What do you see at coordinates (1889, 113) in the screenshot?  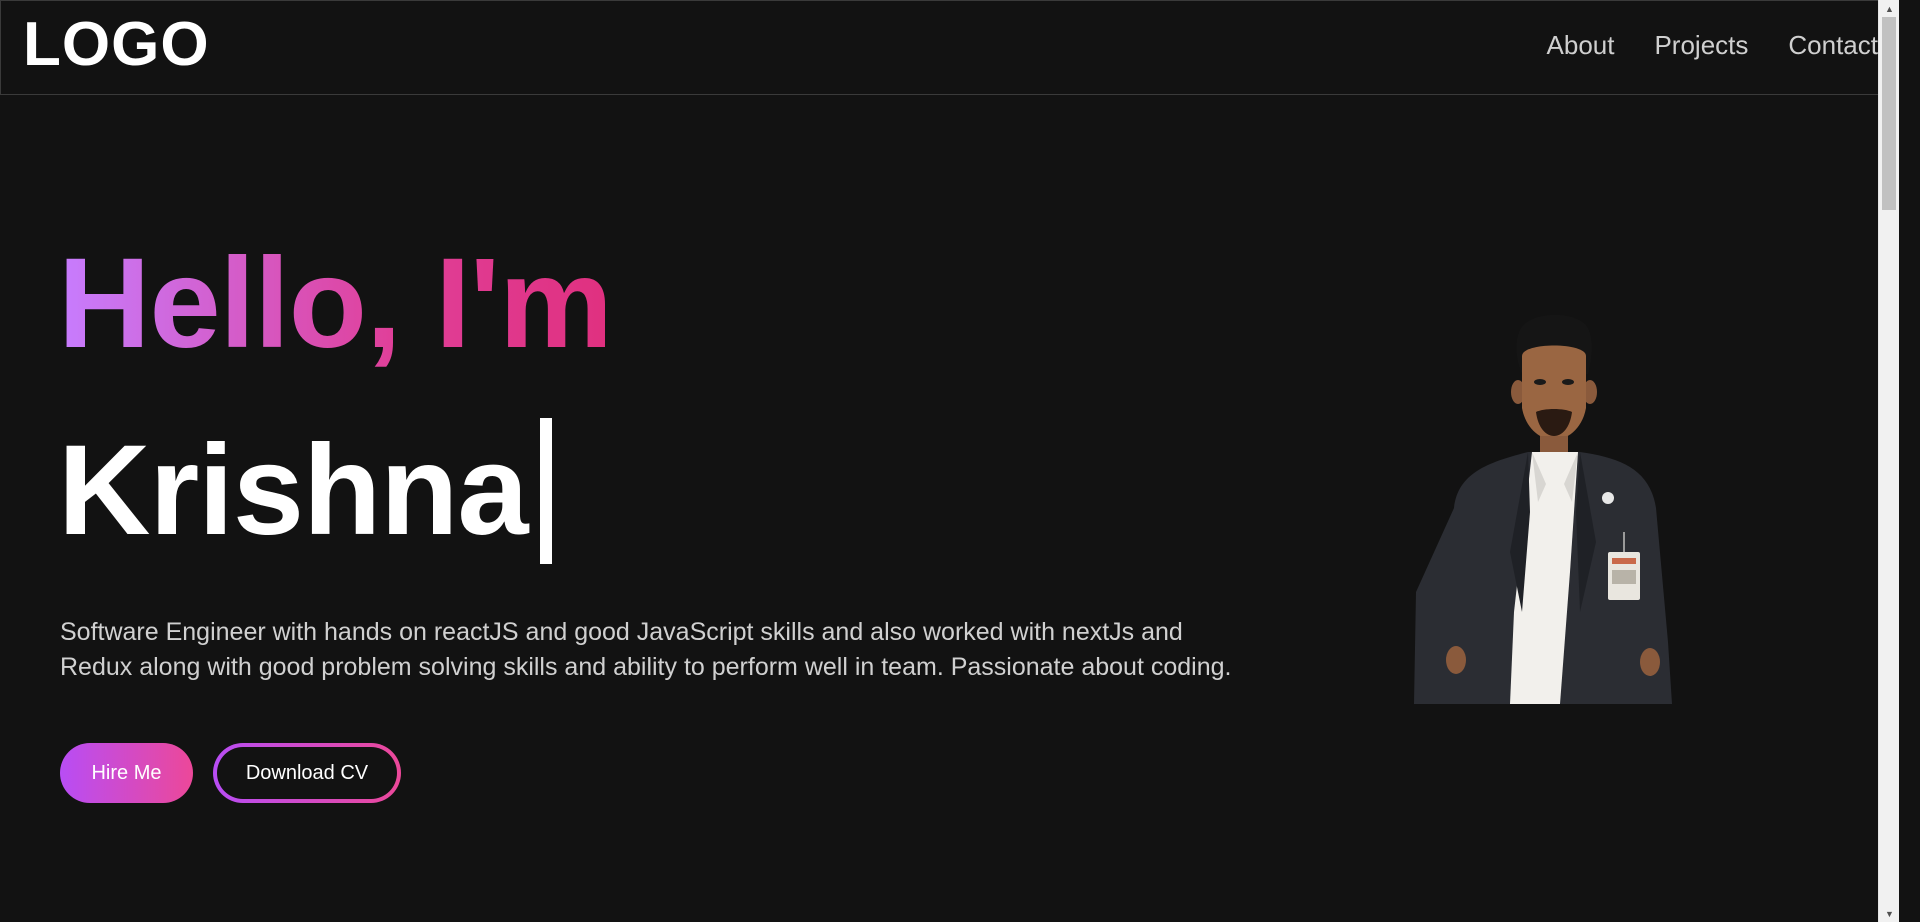 I see `scroll-thumb` at bounding box center [1889, 113].